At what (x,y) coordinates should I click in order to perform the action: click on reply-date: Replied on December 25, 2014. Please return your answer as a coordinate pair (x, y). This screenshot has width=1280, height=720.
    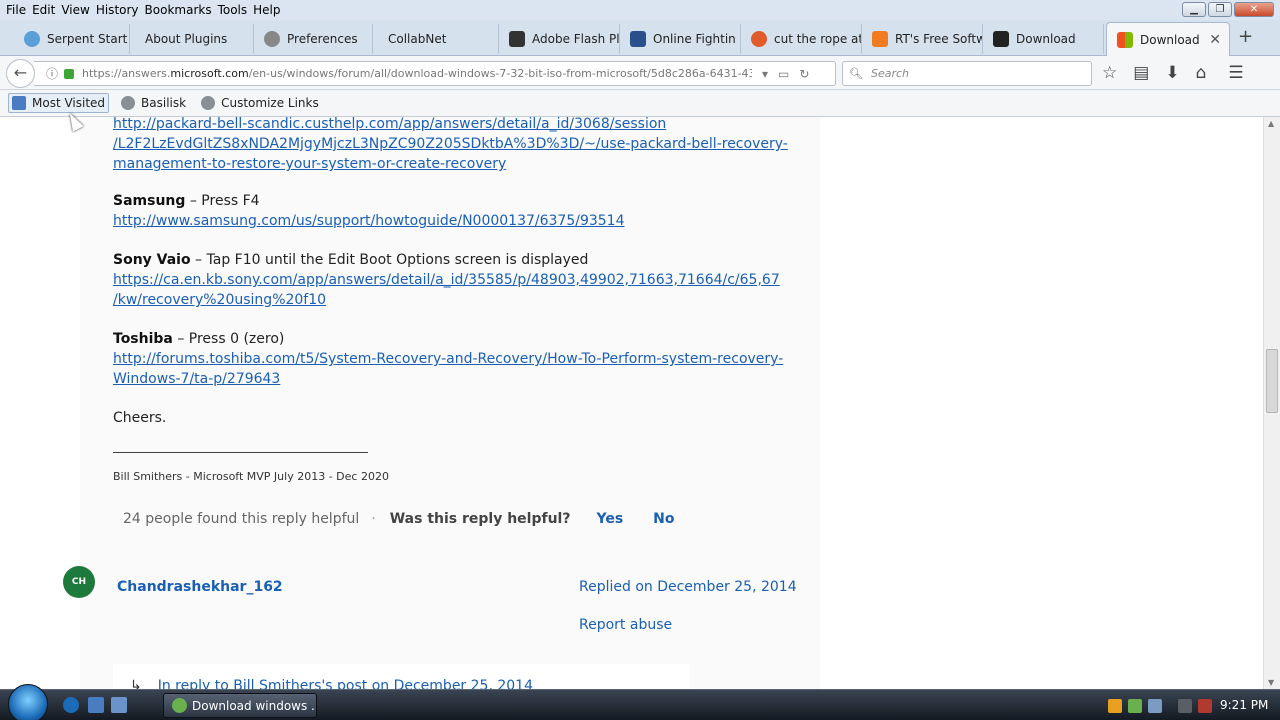
    Looking at the image, I should click on (688, 587).